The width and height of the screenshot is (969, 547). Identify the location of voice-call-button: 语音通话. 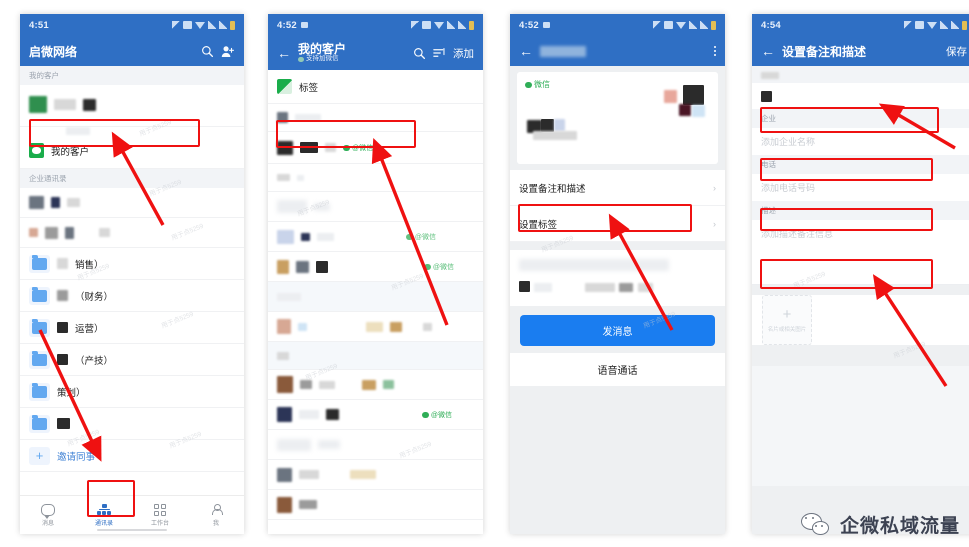
(617, 369).